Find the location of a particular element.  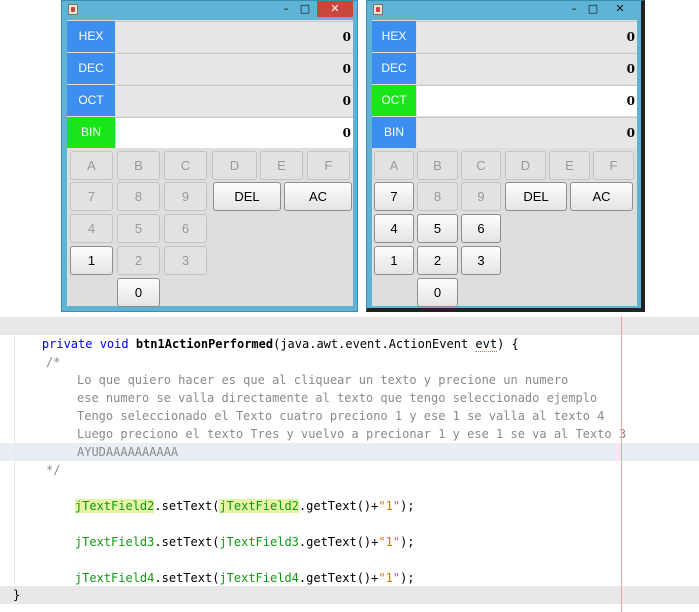

field-jtextfield3-arg: jTextField3 is located at coordinates (259, 542).